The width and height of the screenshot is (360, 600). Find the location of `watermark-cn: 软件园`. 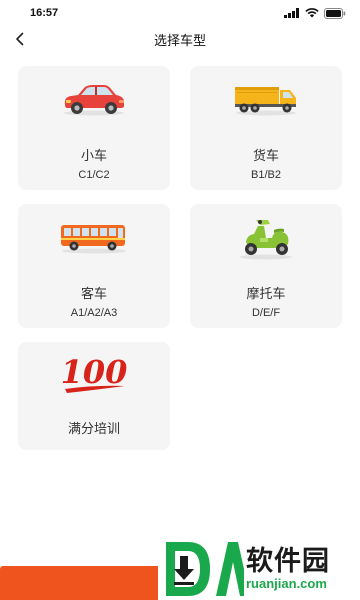

watermark-cn: 软件园 is located at coordinates (288, 561).